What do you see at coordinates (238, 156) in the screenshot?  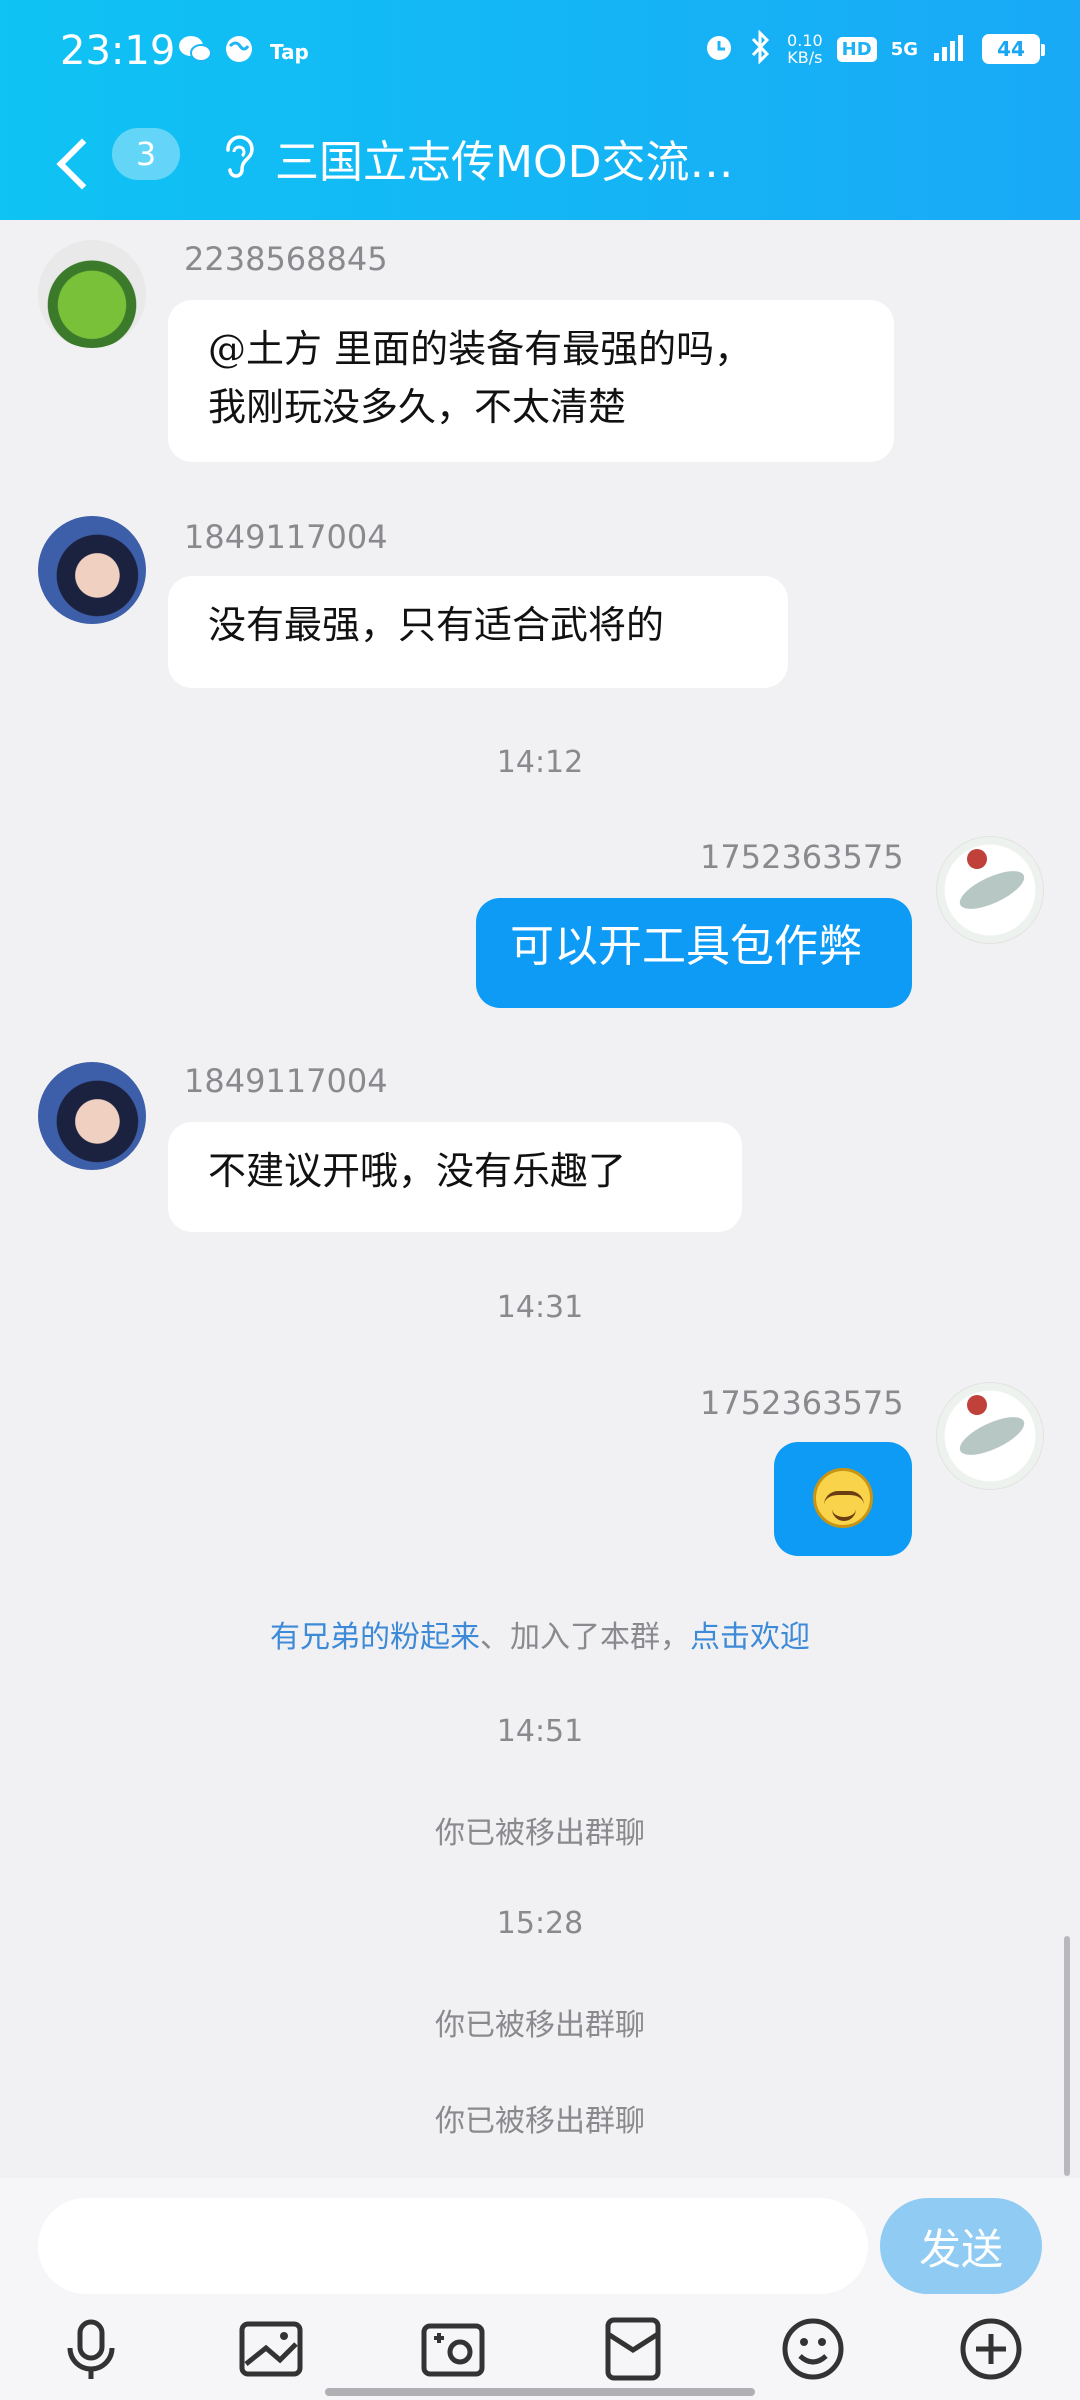 I see `ear-icon` at bounding box center [238, 156].